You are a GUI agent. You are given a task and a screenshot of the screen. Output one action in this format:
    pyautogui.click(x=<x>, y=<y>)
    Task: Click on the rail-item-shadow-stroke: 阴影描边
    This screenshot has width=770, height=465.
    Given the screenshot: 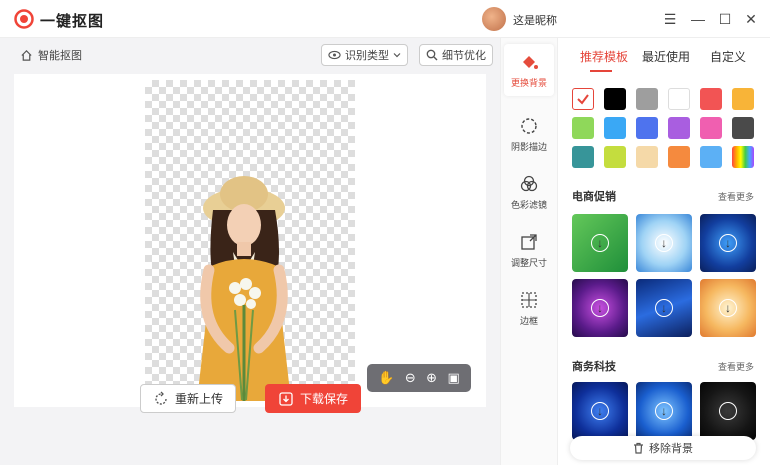 What is the action you would take?
    pyautogui.click(x=529, y=134)
    